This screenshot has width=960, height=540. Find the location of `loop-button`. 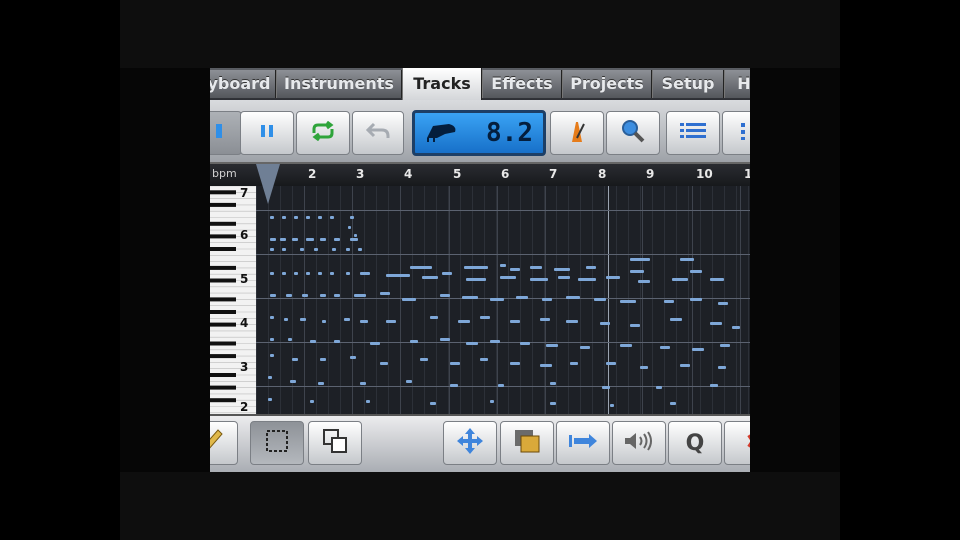

loop-button is located at coordinates (323, 133).